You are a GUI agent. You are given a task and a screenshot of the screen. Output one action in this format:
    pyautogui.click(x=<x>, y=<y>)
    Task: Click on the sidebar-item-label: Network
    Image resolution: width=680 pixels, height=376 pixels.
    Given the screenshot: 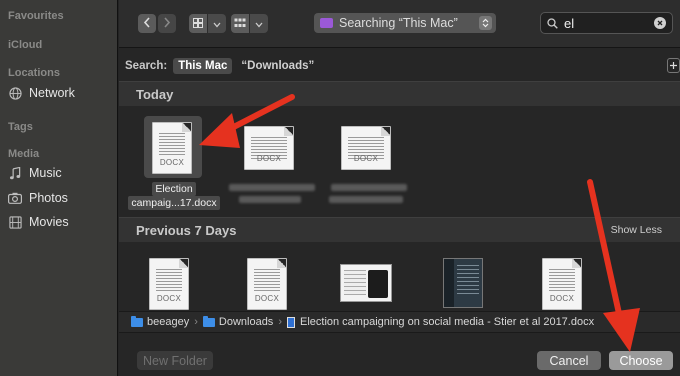 What is the action you would take?
    pyautogui.click(x=52, y=93)
    